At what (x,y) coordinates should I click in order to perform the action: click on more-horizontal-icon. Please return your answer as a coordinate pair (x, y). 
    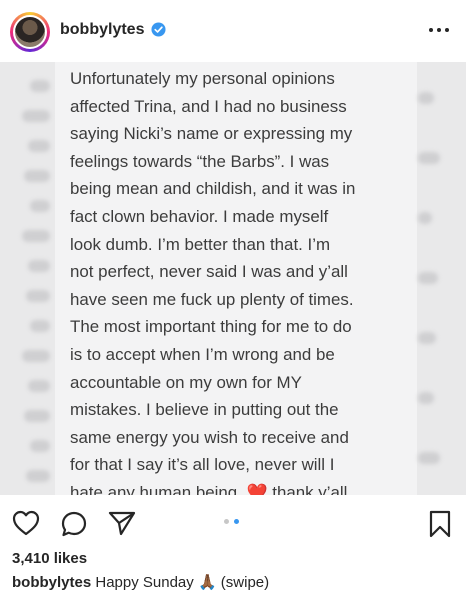
    Looking at the image, I should click on (439, 30).